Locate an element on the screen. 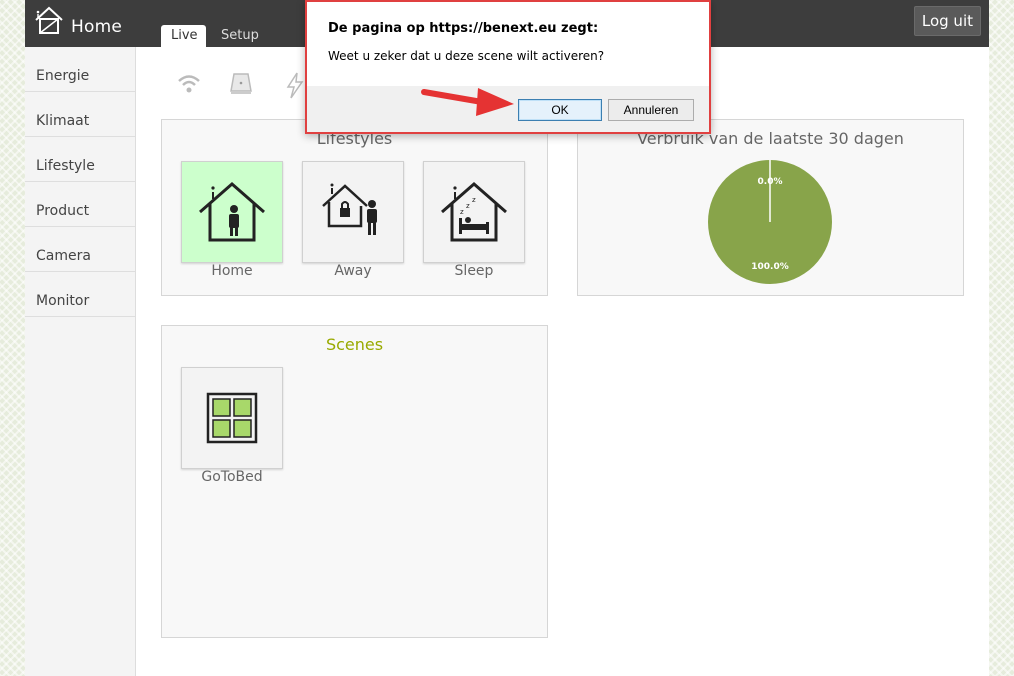  scenes-title: Scenes is located at coordinates (354, 344).